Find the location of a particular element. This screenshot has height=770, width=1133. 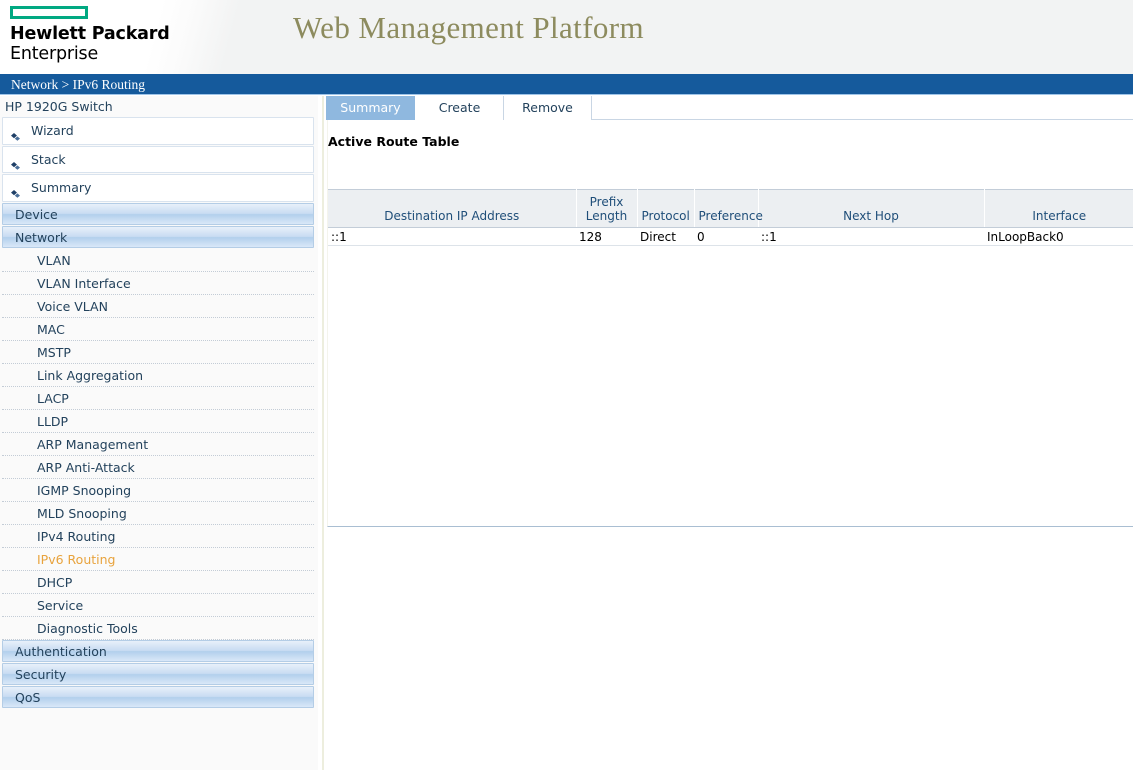

tab-bar: Summary Create Remove is located at coordinates (729, 108).